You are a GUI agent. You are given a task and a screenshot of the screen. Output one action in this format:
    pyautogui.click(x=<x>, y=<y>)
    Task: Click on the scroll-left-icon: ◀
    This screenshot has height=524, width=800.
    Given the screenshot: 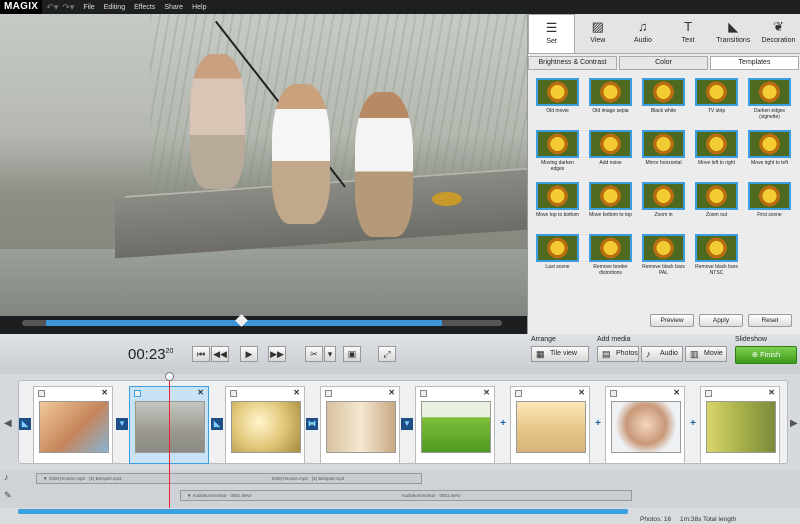 What is the action you would take?
    pyautogui.click(x=8, y=423)
    